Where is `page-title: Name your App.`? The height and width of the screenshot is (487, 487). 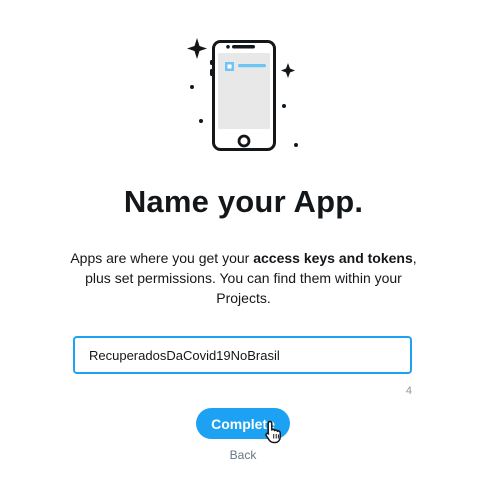 page-title: Name your App. is located at coordinates (243, 201).